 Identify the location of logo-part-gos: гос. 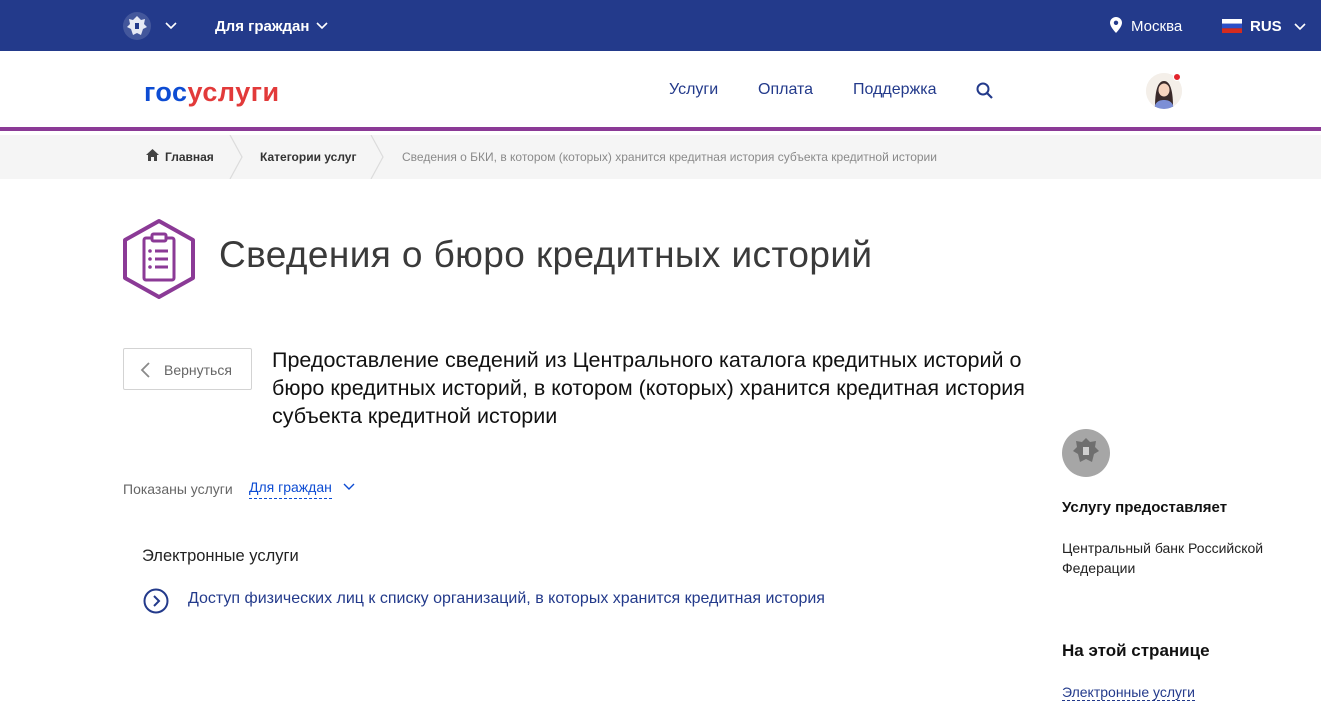
(166, 92).